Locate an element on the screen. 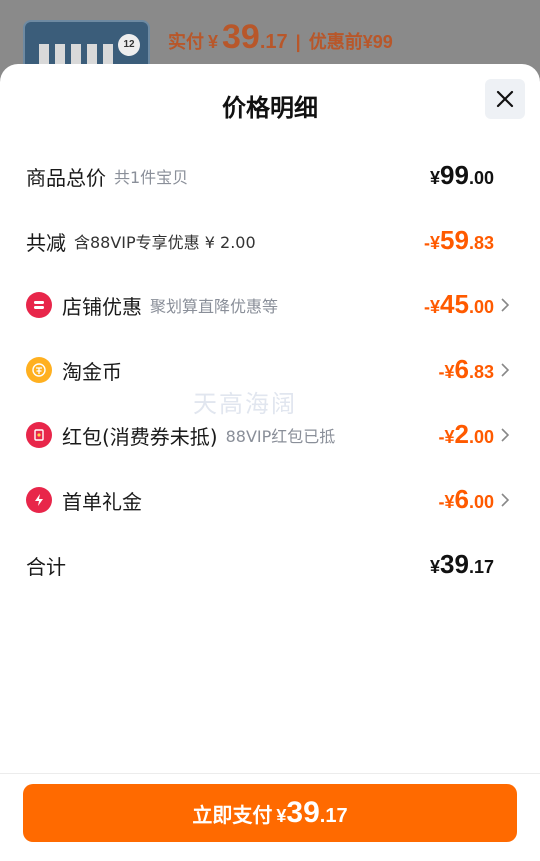  row-label: 首单礼金 is located at coordinates (102, 501).